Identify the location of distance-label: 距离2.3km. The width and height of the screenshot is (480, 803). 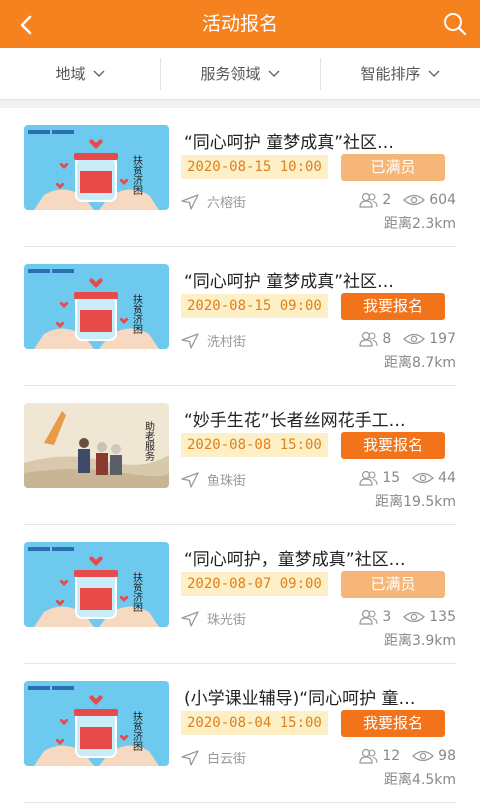
(419, 224).